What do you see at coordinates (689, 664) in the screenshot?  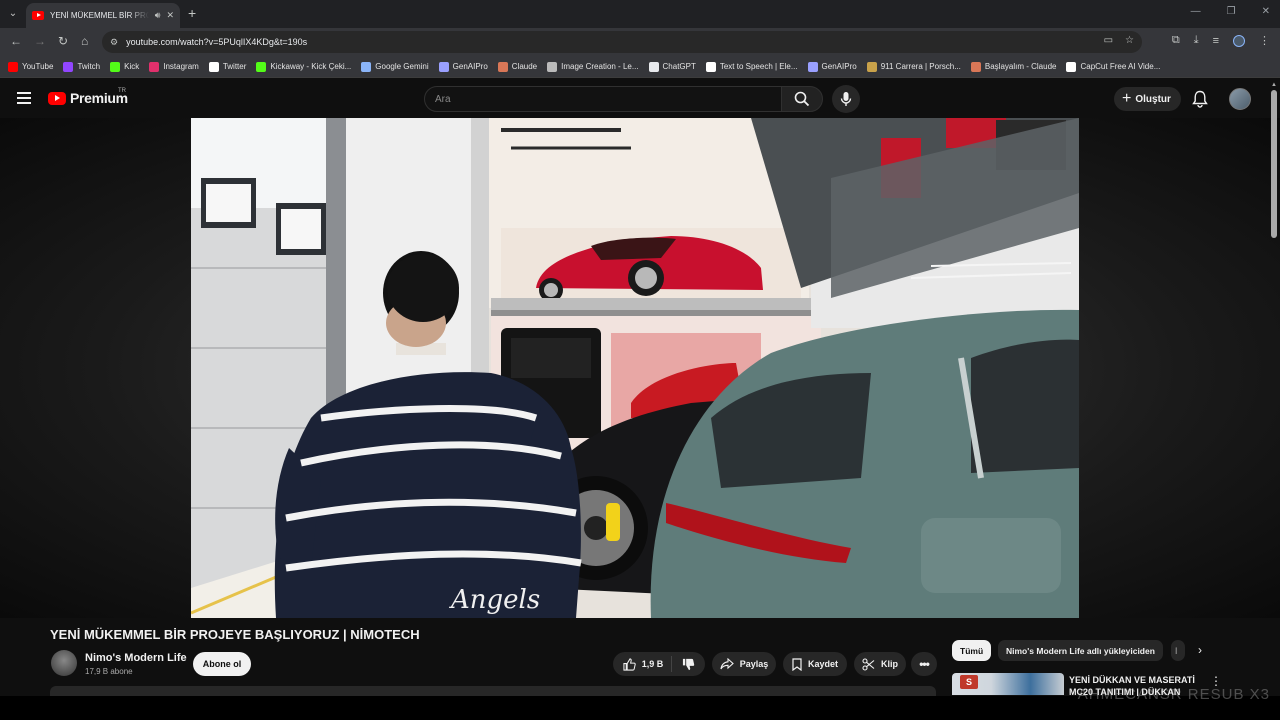 I see `thumbs-down-icon` at bounding box center [689, 664].